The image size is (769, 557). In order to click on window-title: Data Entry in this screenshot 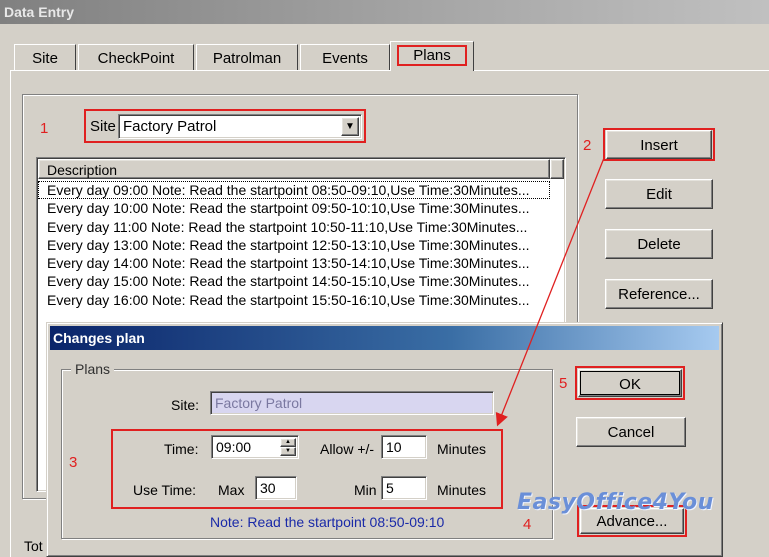, I will do `click(39, 12)`.